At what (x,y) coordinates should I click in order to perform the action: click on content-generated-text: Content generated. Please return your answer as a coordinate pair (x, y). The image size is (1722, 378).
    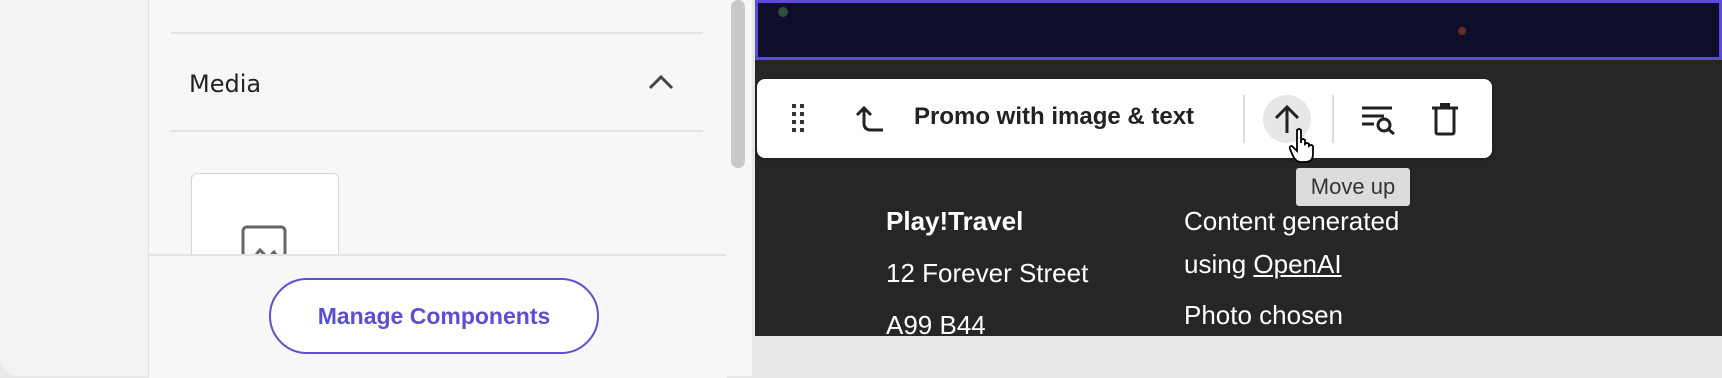
    Looking at the image, I should click on (1292, 221).